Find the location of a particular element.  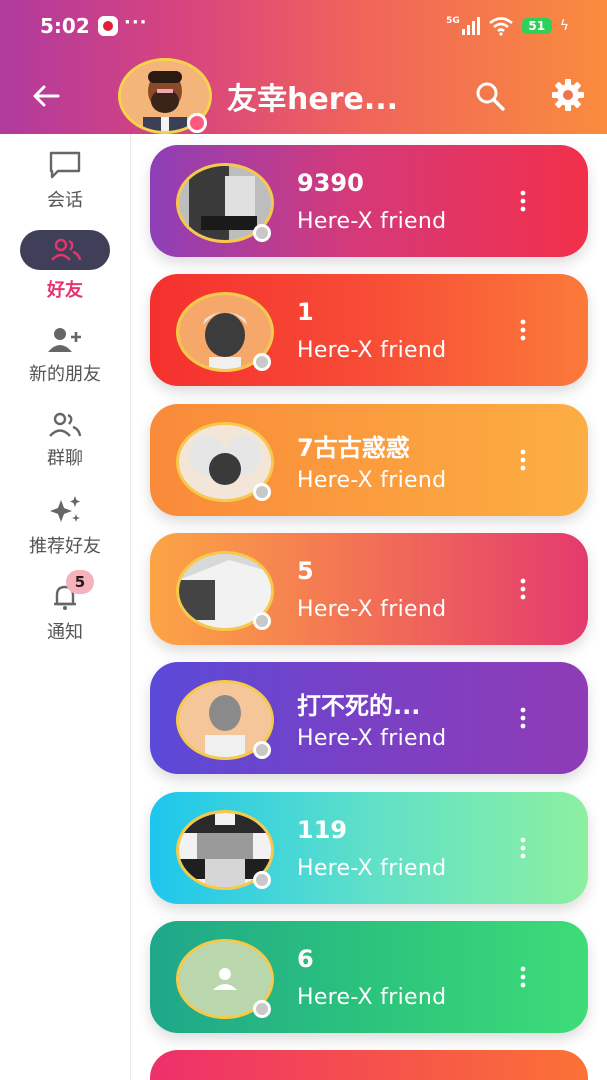

chat-bubble-icon is located at coordinates (65, 165).